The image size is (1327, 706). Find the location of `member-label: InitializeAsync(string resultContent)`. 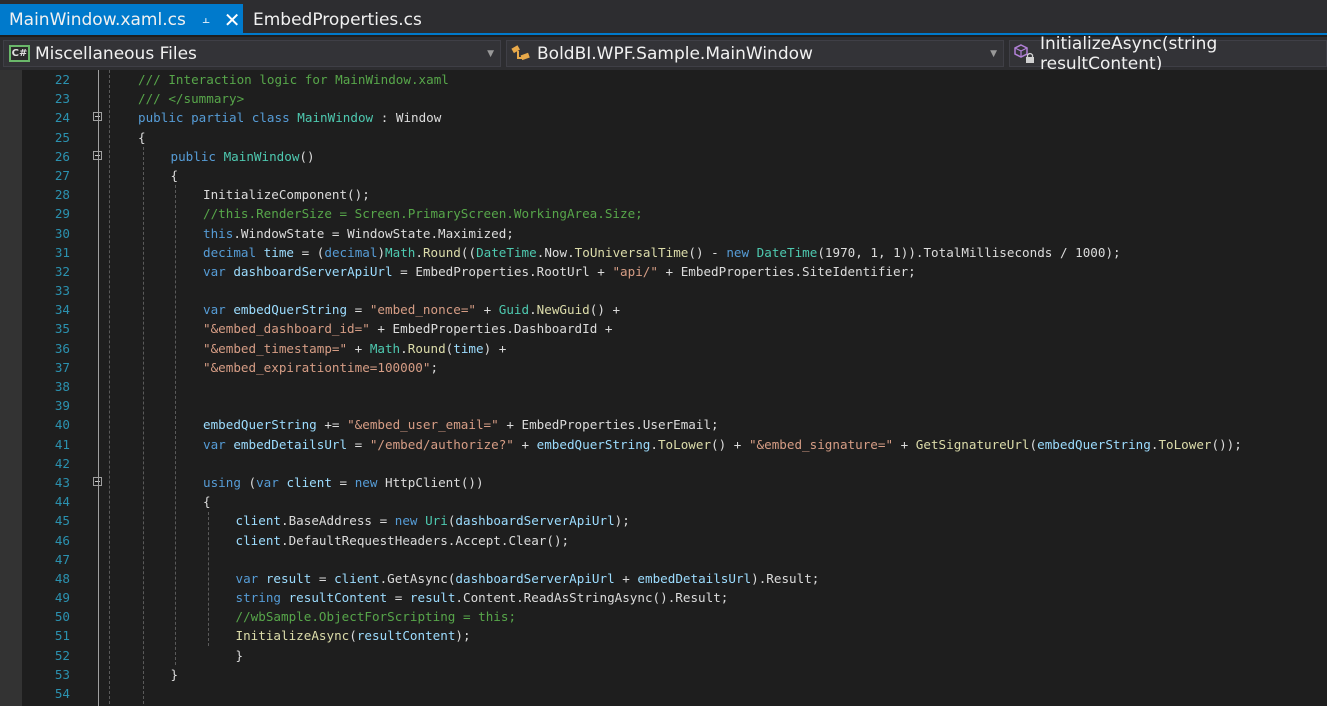

member-label: InitializeAsync(string resultContent) is located at coordinates (1129, 53).